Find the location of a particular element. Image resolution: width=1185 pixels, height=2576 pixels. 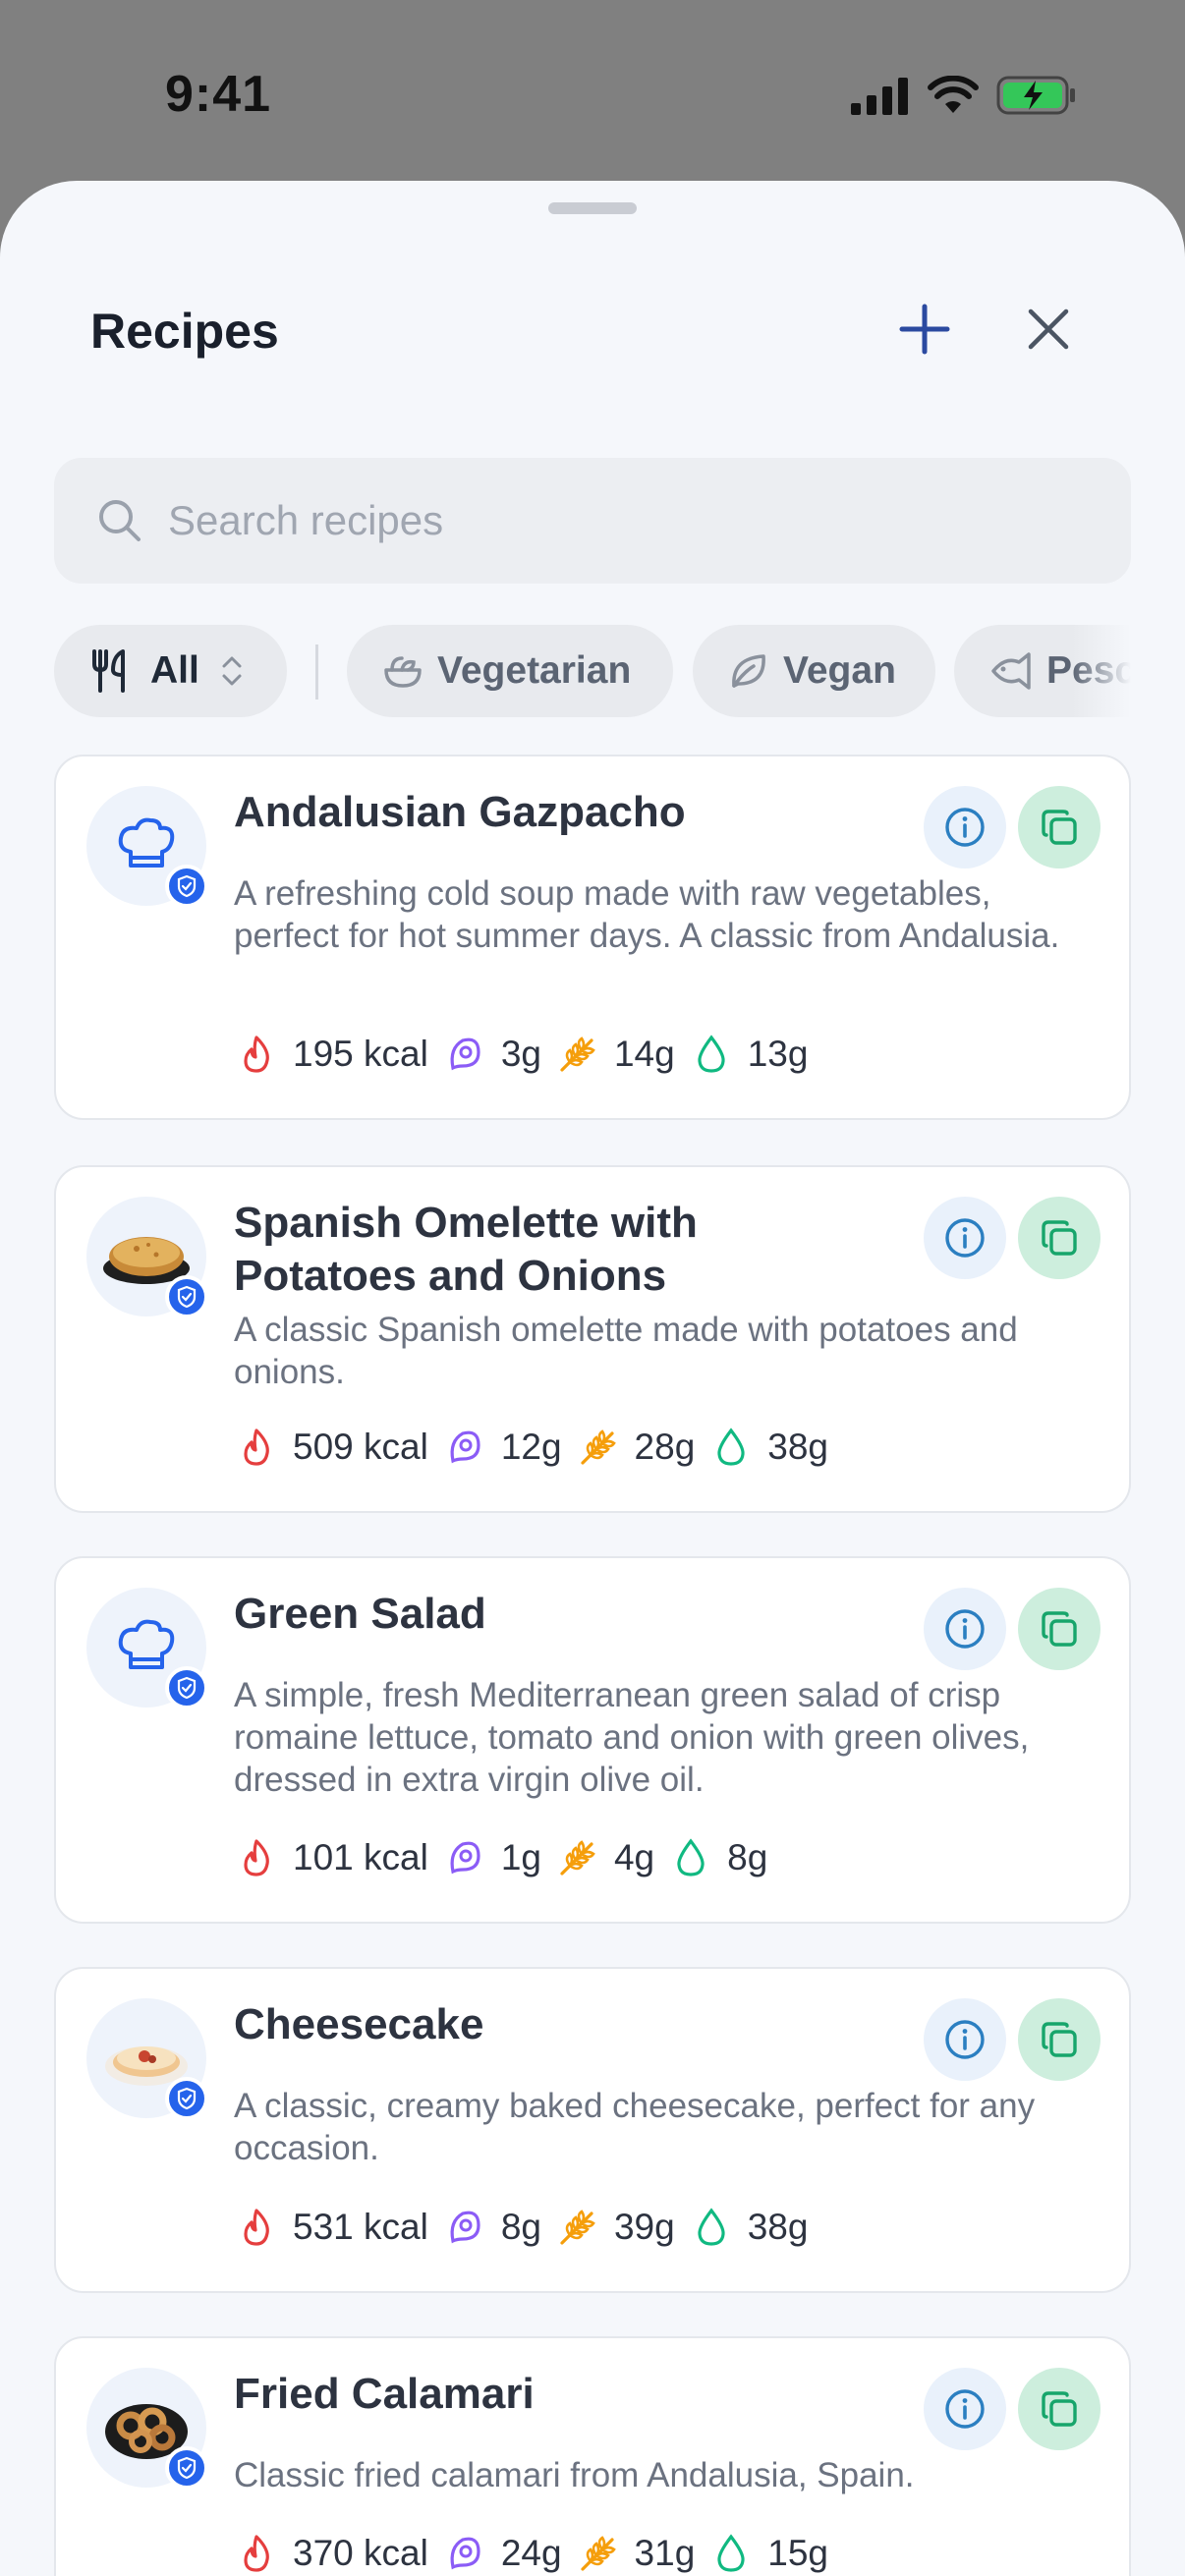

calories-value: 101 kcal is located at coordinates (361, 1857).